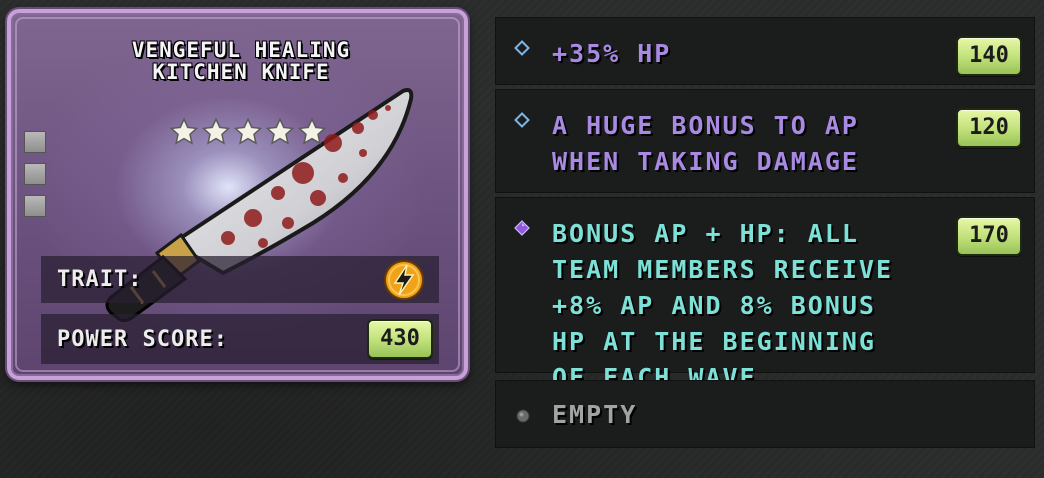 This screenshot has height=478, width=1044. Describe the element at coordinates (765, 414) in the screenshot. I see `perk-row-empty: EMPTY` at that location.